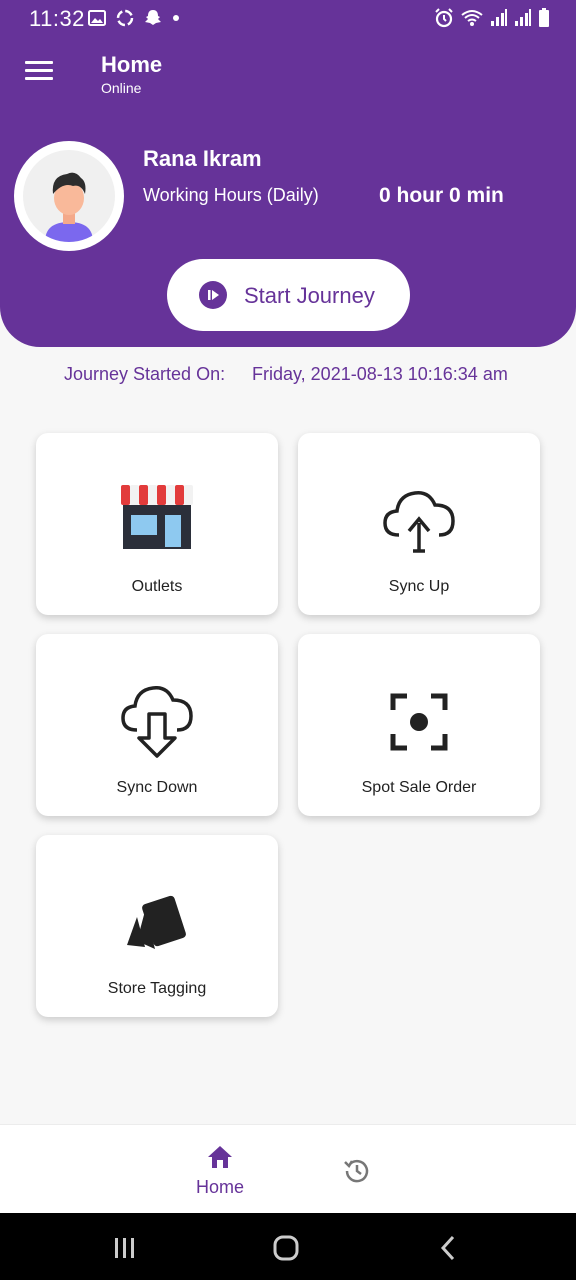  What do you see at coordinates (145, 374) in the screenshot?
I see `journey-started-label: Journey Started On:` at bounding box center [145, 374].